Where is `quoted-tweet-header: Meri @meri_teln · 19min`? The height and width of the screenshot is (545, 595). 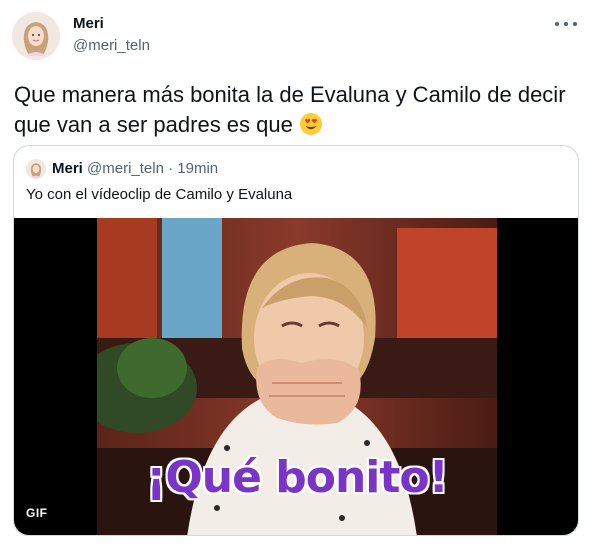 quoted-tweet-header: Meri @meri_teln · 19min is located at coordinates (135, 168).